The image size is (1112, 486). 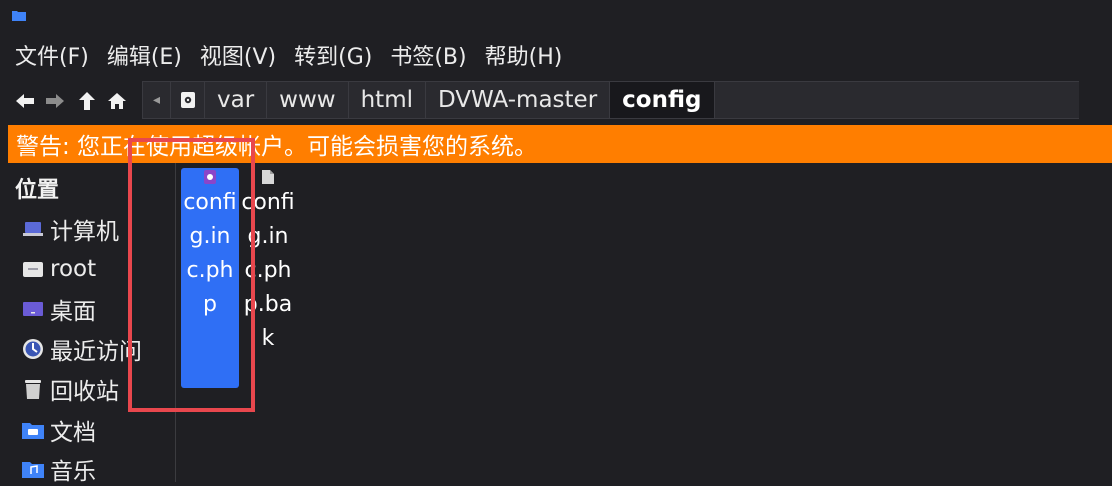 I want to click on sidebar-item-label: 桌面, so click(x=73, y=312).